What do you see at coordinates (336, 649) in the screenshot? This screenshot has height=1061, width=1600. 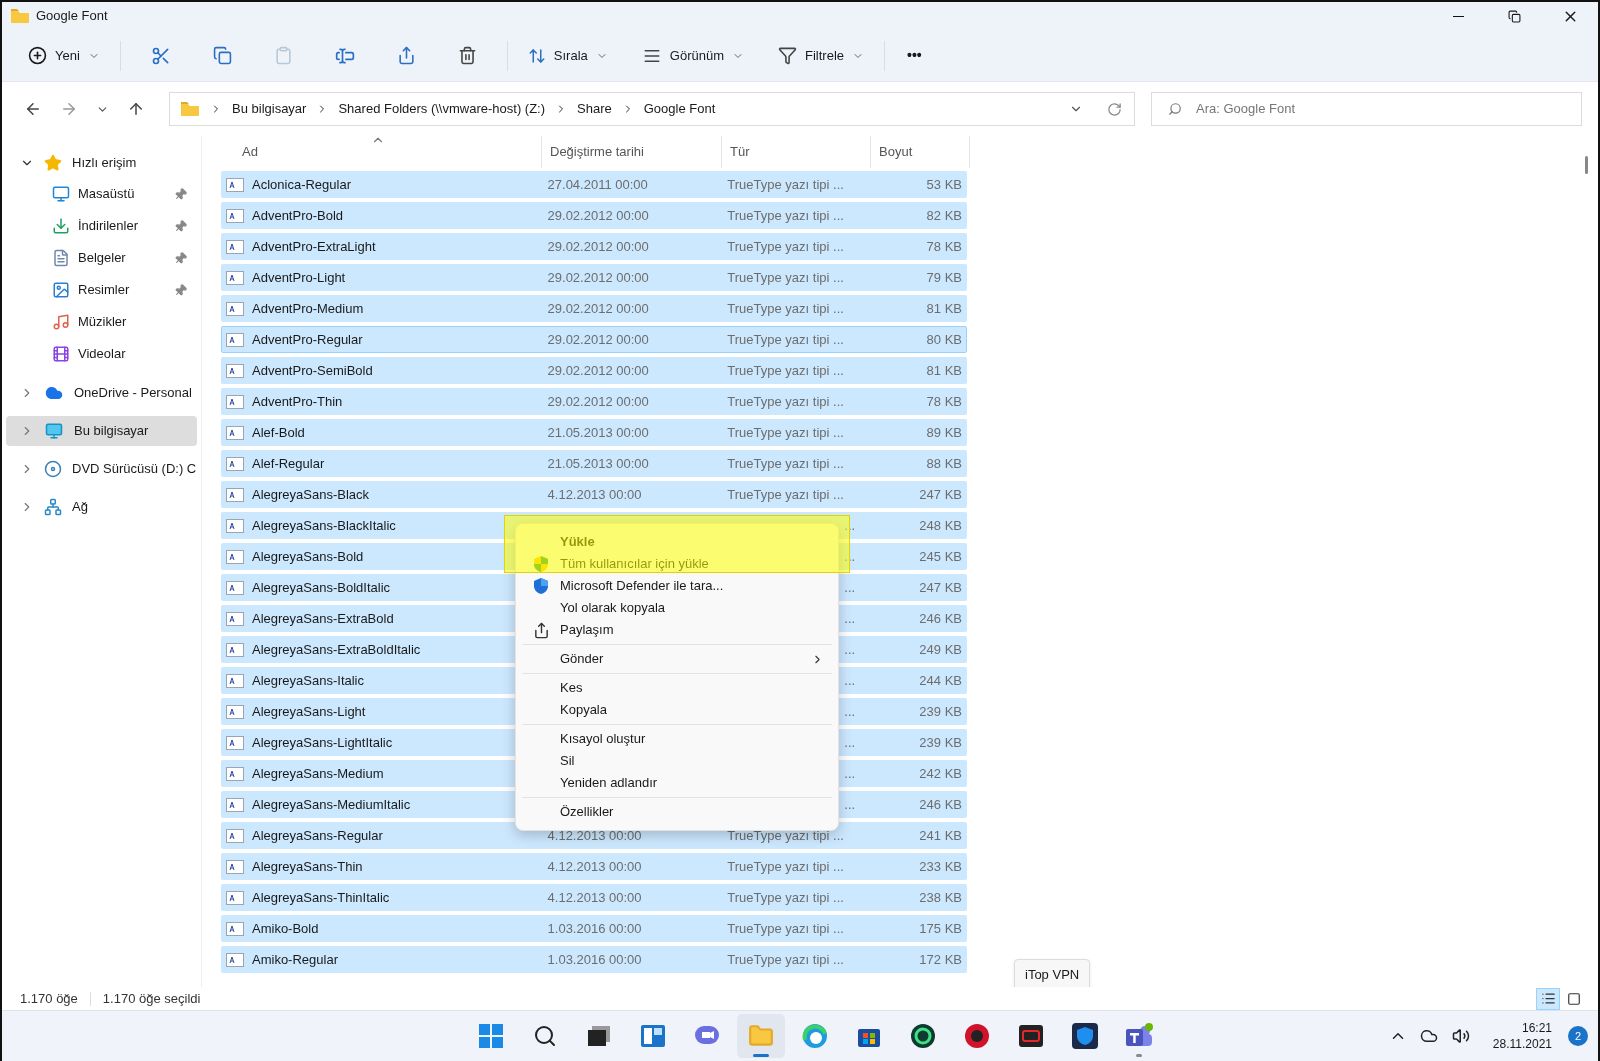 I see `file-name: AlegreyaSans-ExtraBoldItalic` at bounding box center [336, 649].